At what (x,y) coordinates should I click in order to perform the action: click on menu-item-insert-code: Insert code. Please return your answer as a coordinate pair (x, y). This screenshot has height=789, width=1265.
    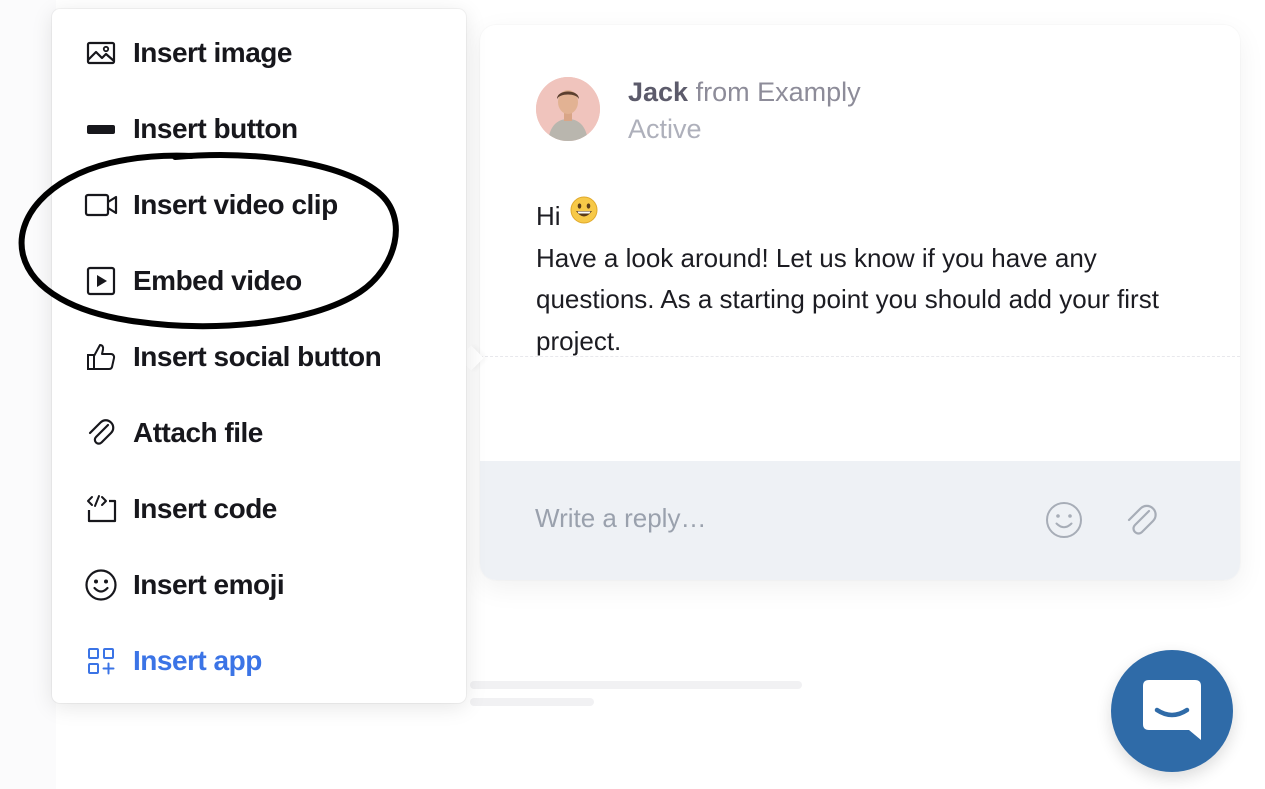
    Looking at the image, I should click on (259, 509).